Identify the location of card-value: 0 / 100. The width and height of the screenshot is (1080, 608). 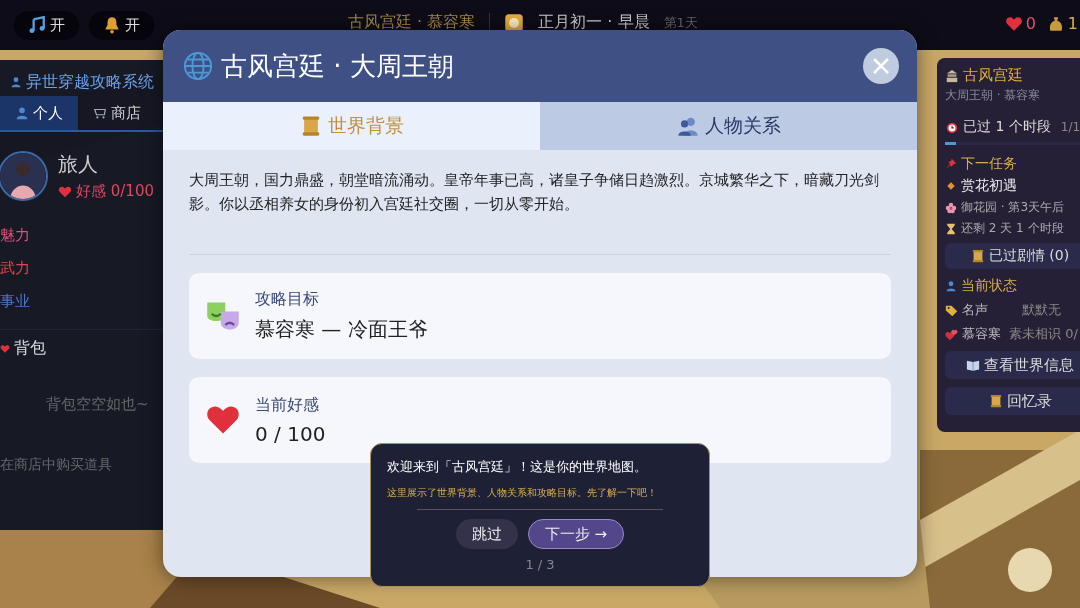
(290, 433).